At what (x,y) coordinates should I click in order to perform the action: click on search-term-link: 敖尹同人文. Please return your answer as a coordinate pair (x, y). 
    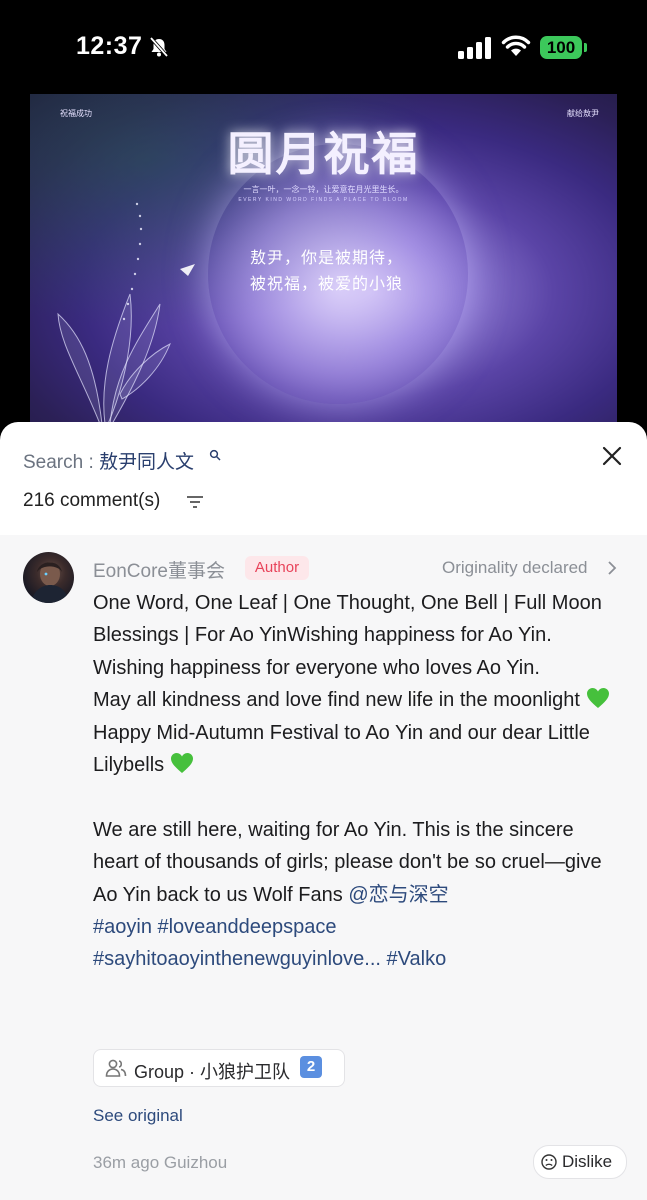
    Looking at the image, I should click on (146, 462).